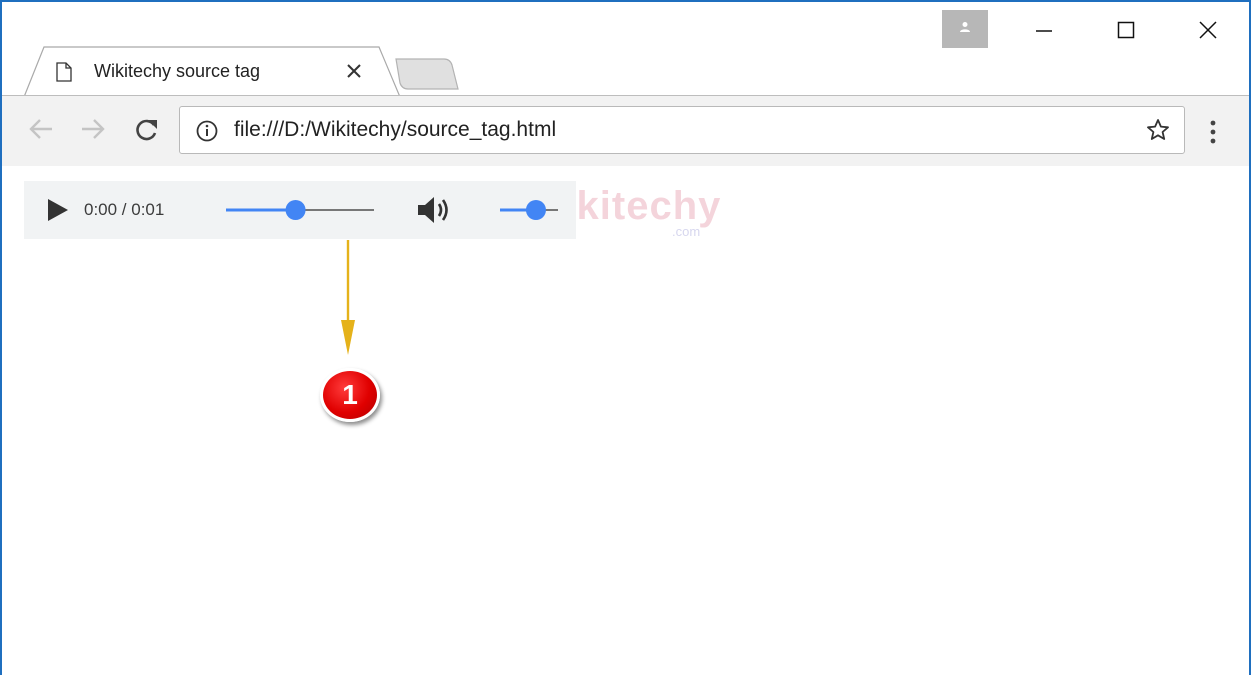 The width and height of the screenshot is (1251, 675). I want to click on close-icon, so click(1208, 30).